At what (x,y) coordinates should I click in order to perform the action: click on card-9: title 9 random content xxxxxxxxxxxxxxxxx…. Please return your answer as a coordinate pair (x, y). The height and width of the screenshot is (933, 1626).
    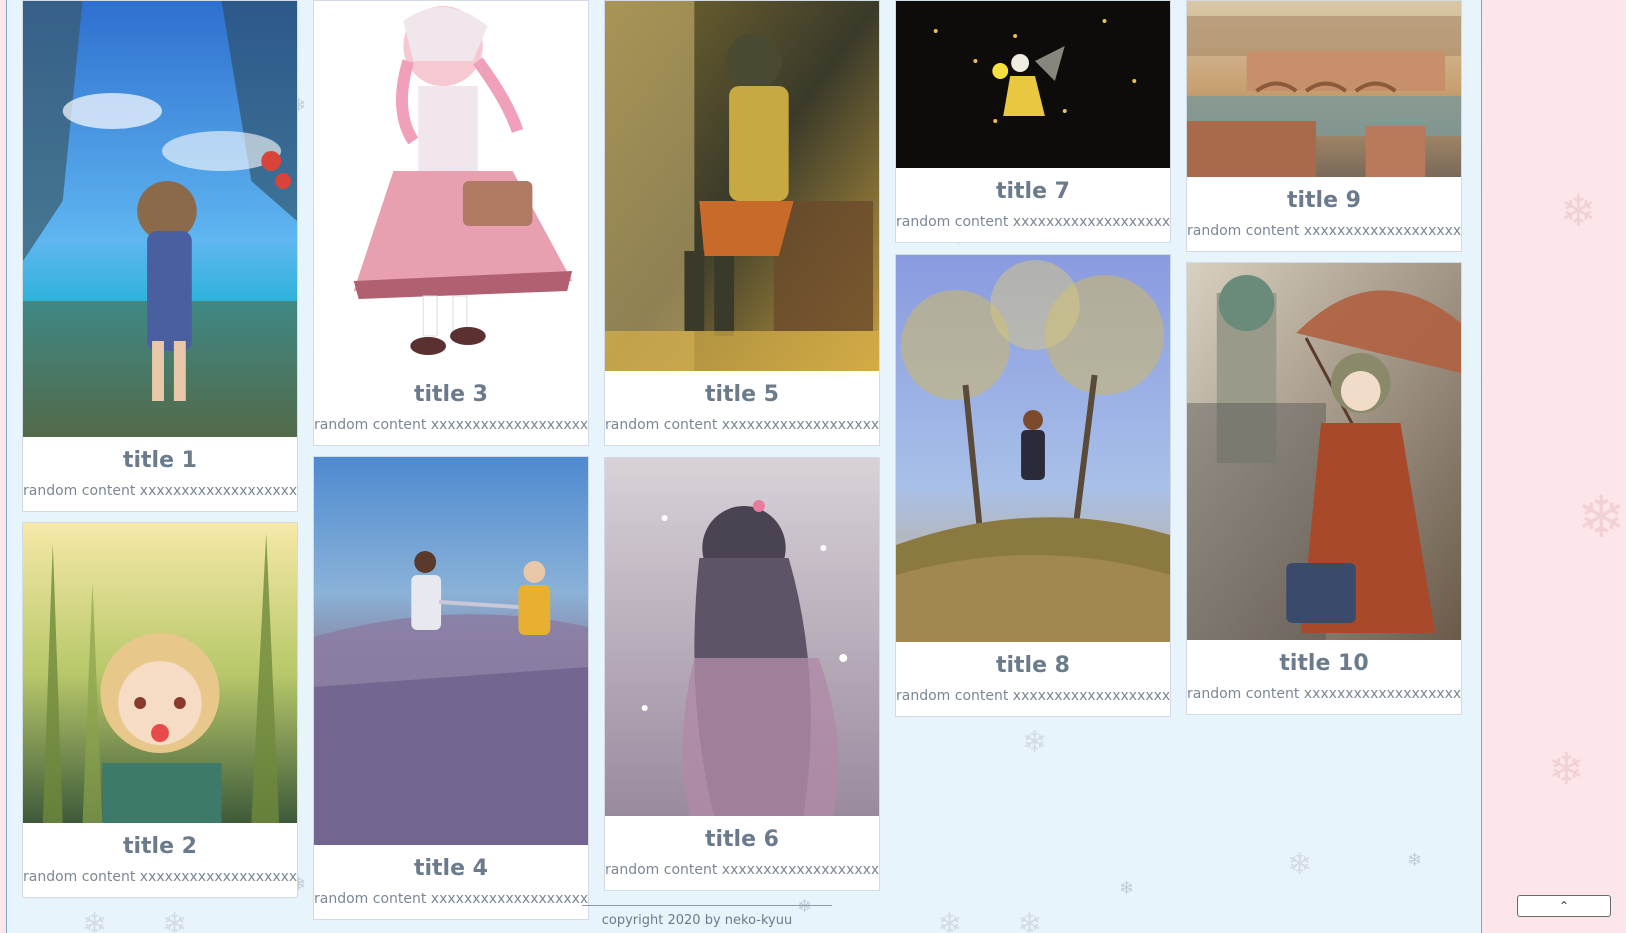
    Looking at the image, I should click on (1324, 126).